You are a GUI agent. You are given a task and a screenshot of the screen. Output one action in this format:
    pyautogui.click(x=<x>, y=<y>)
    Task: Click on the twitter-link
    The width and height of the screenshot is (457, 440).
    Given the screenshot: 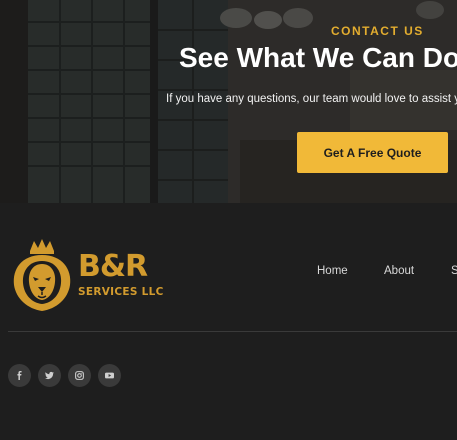 What is the action you would take?
    pyautogui.click(x=49, y=375)
    